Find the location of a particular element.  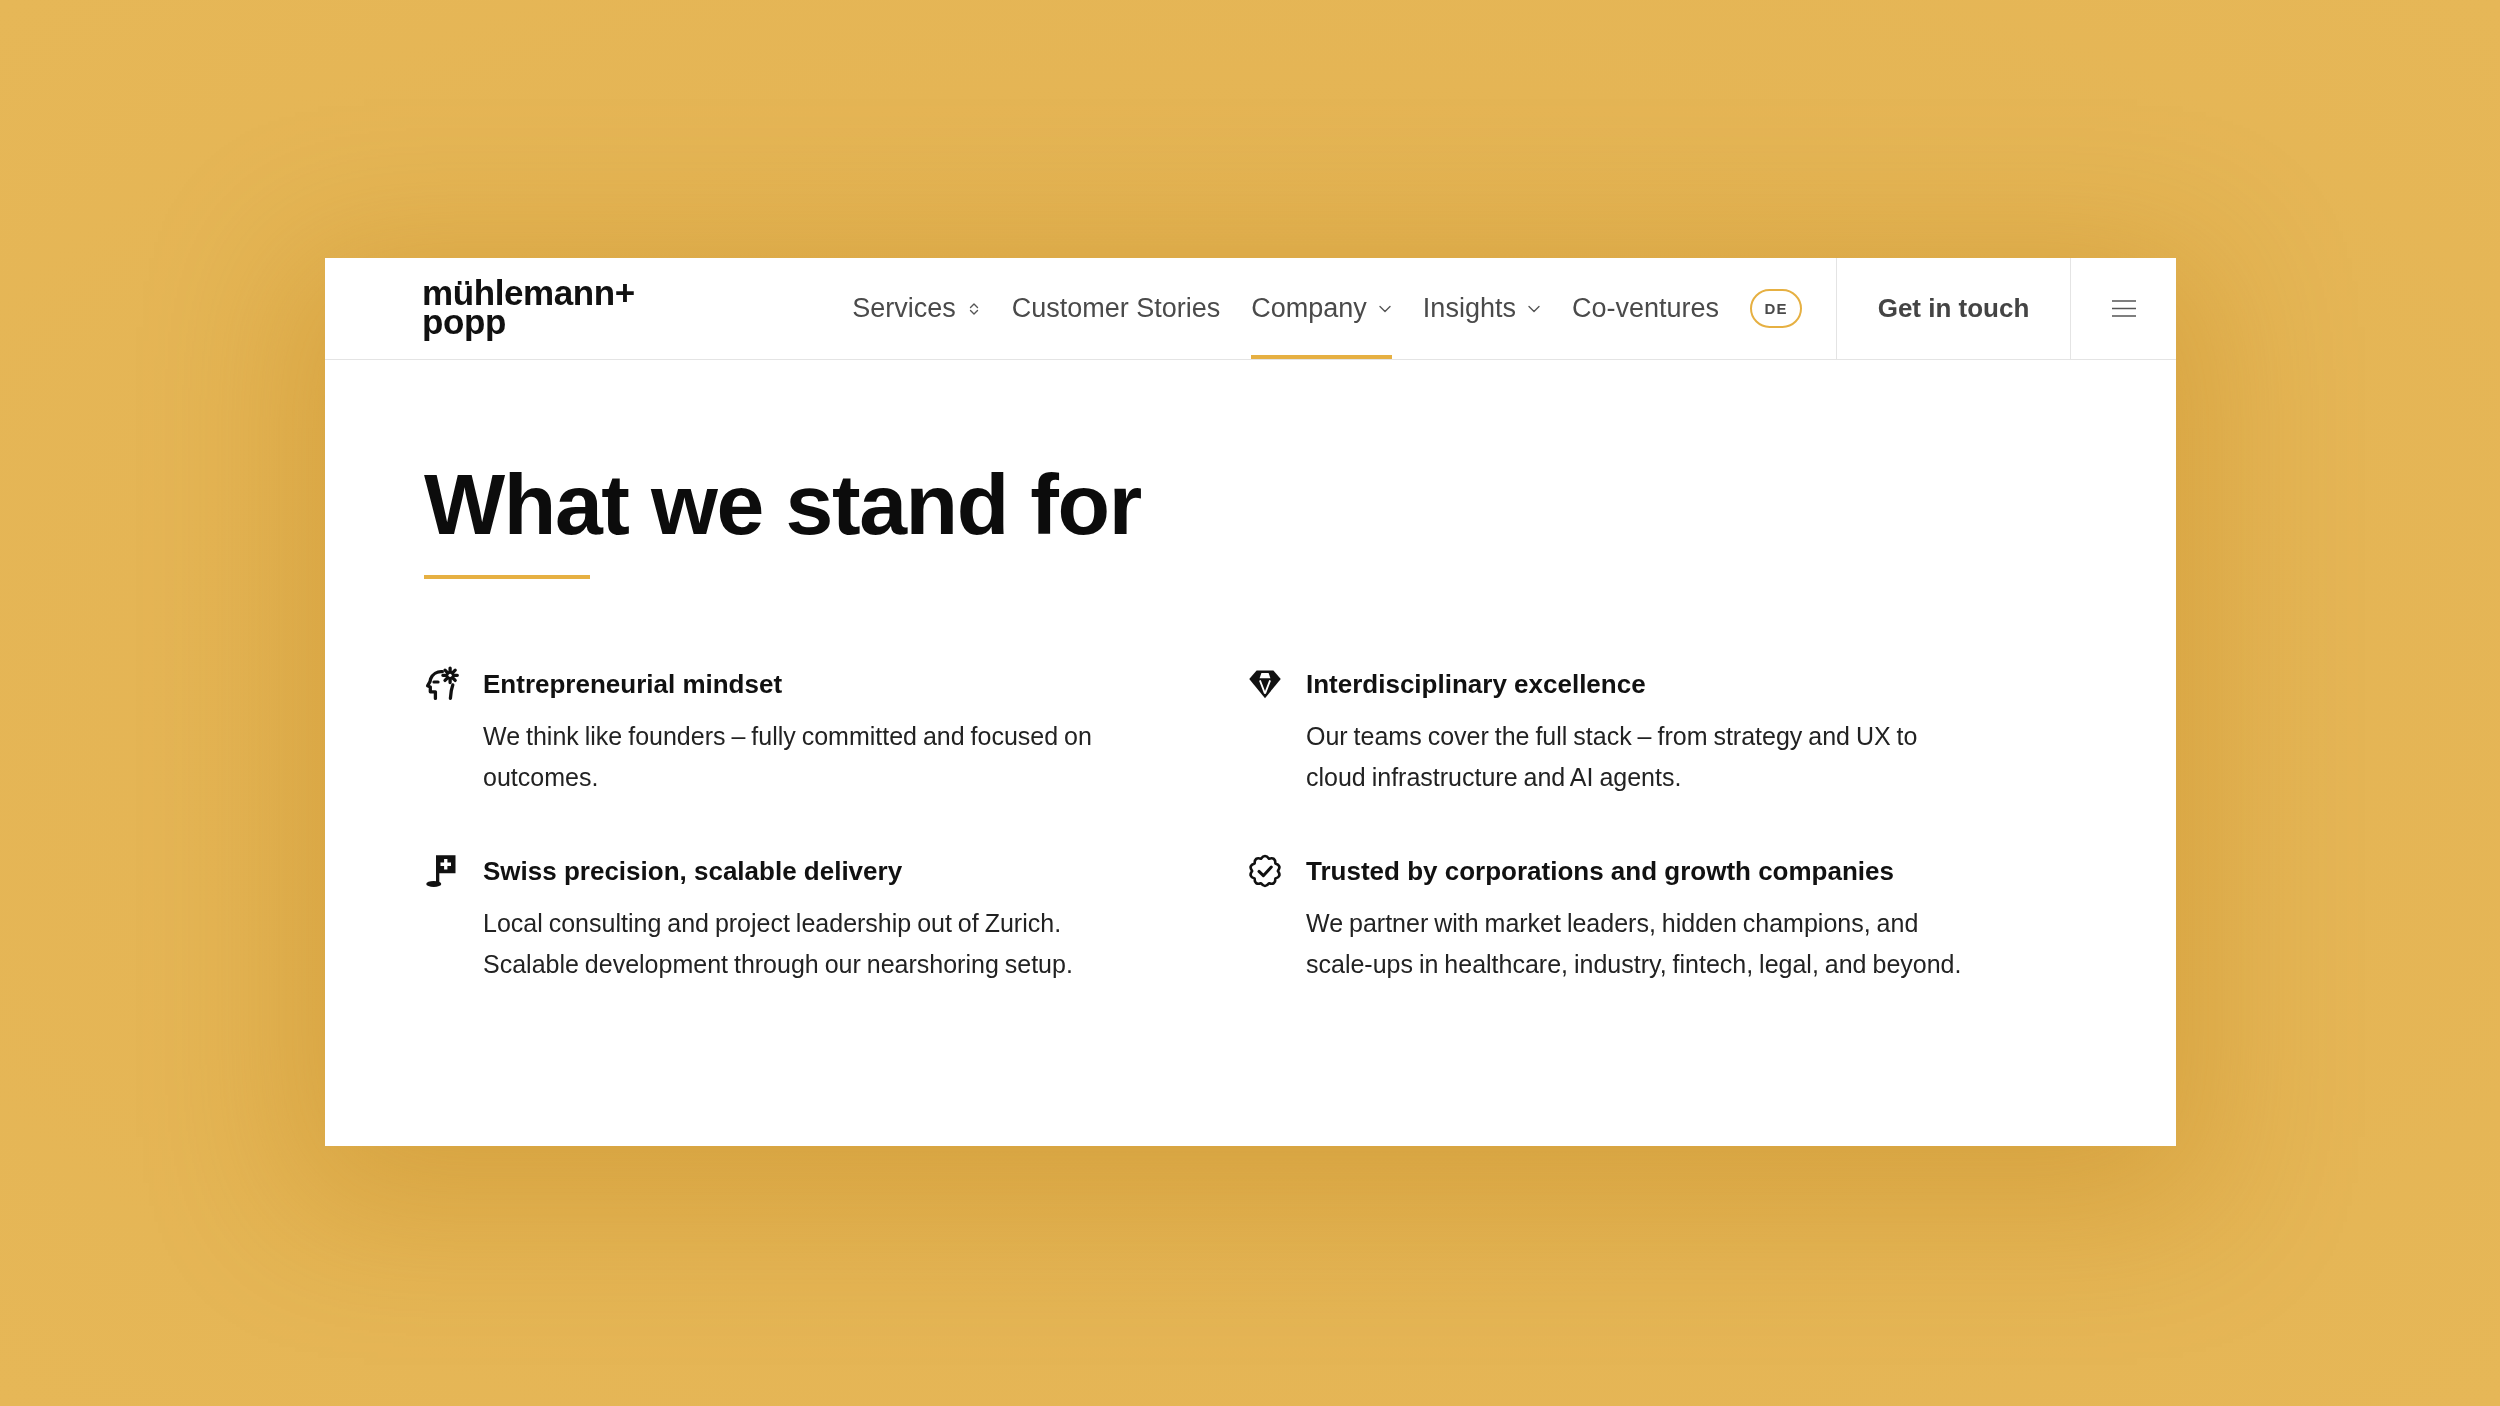

value-title: Trusted by corporations and growth companies is located at coordinates (1600, 871).